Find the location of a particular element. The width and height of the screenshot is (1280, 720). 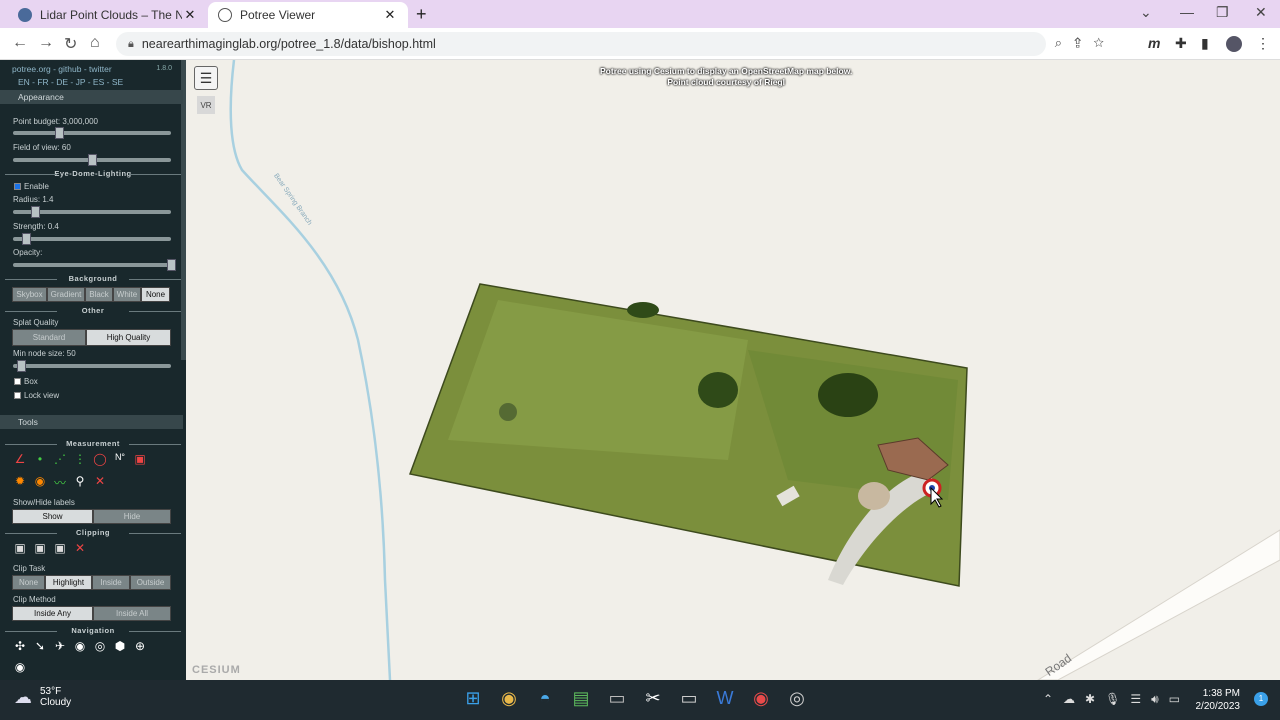

volume-box-icon: ✹ is located at coordinates (20, 482).